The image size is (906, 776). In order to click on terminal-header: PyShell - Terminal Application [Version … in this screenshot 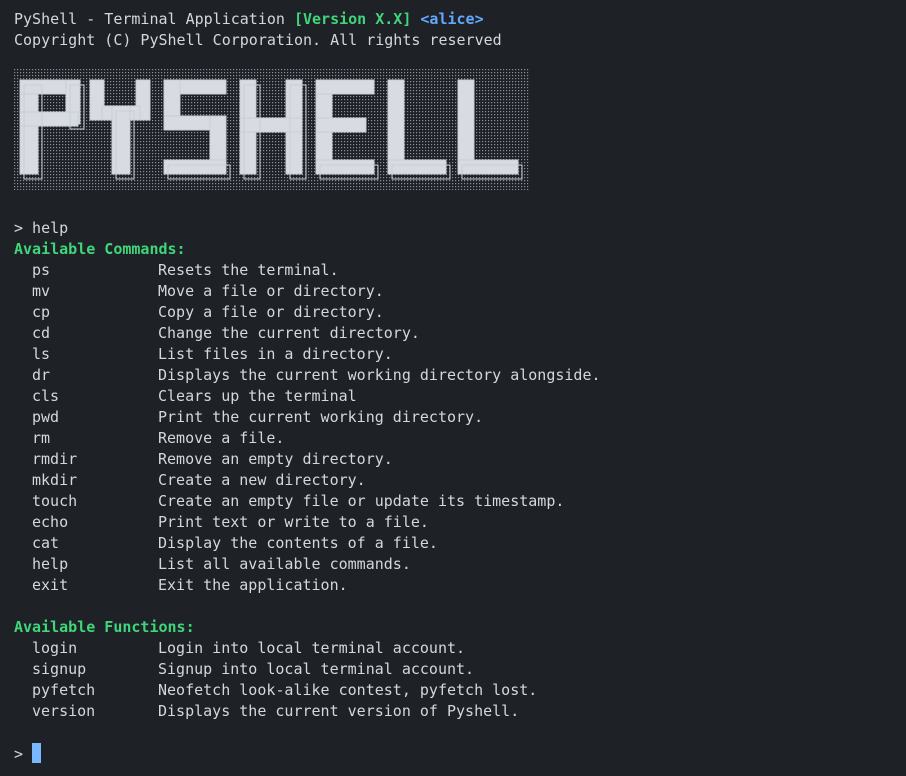, I will do `click(460, 30)`.